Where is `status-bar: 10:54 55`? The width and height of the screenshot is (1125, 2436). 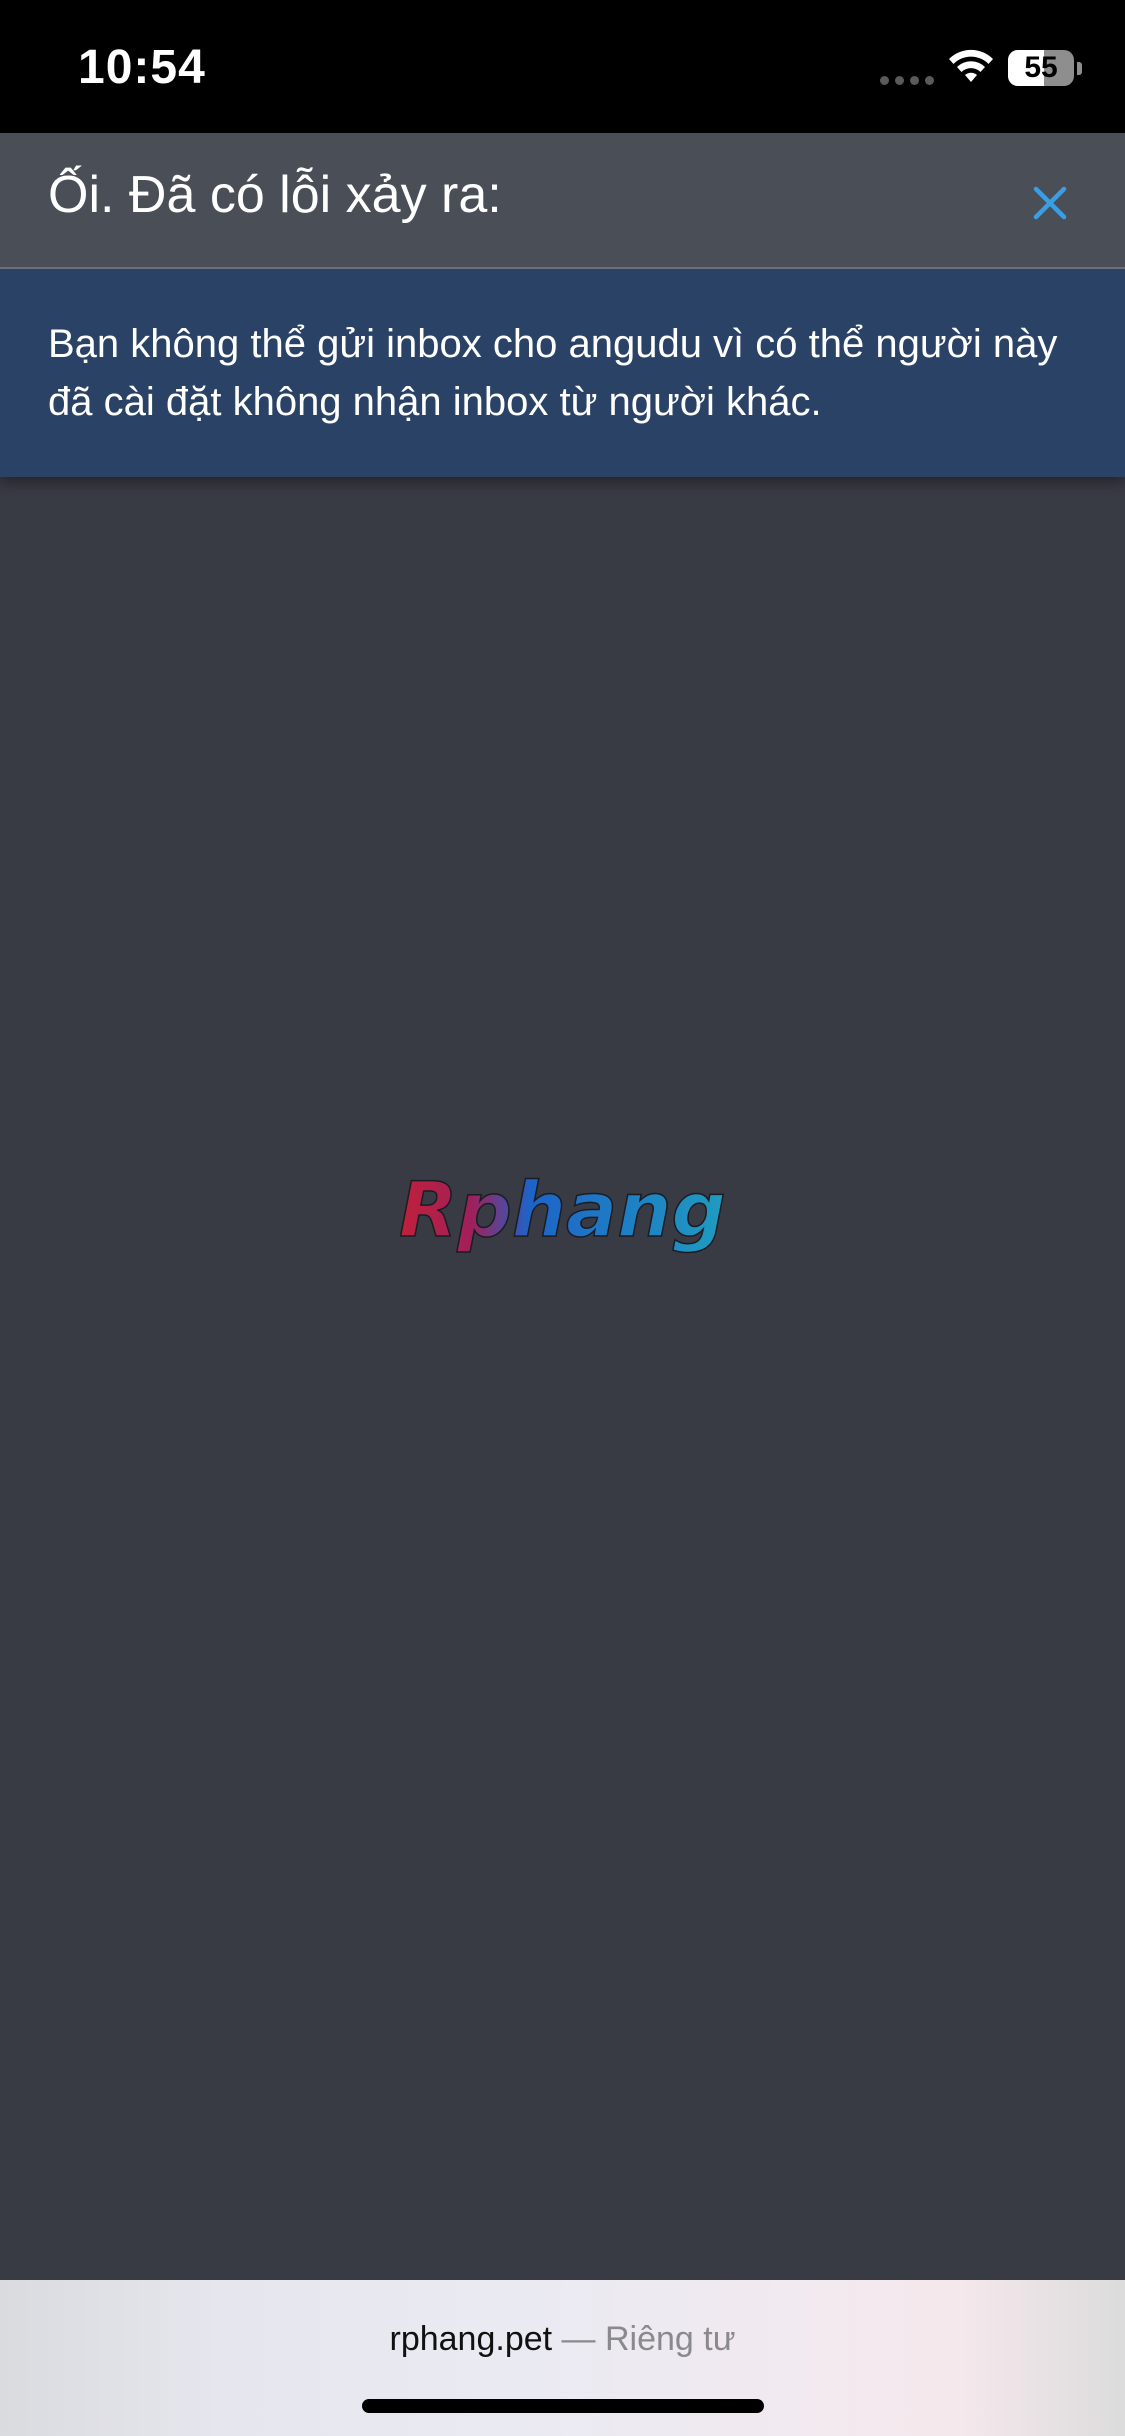 status-bar: 10:54 55 is located at coordinates (562, 66).